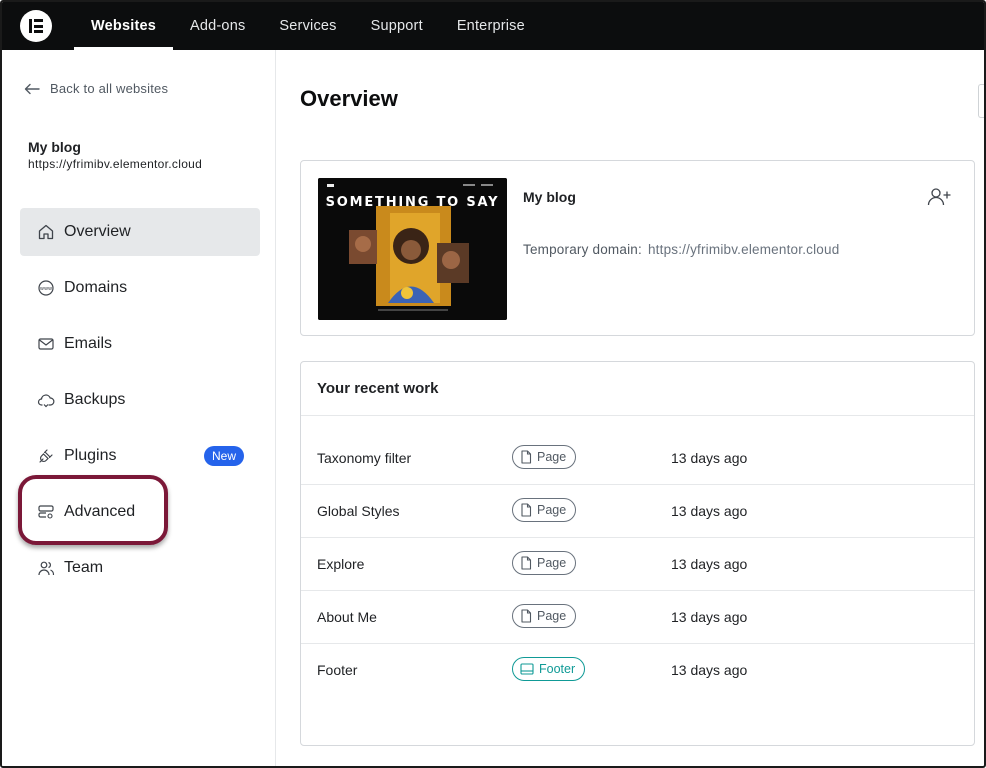 The image size is (986, 768). I want to click on nav-tab-support: Support, so click(397, 26).